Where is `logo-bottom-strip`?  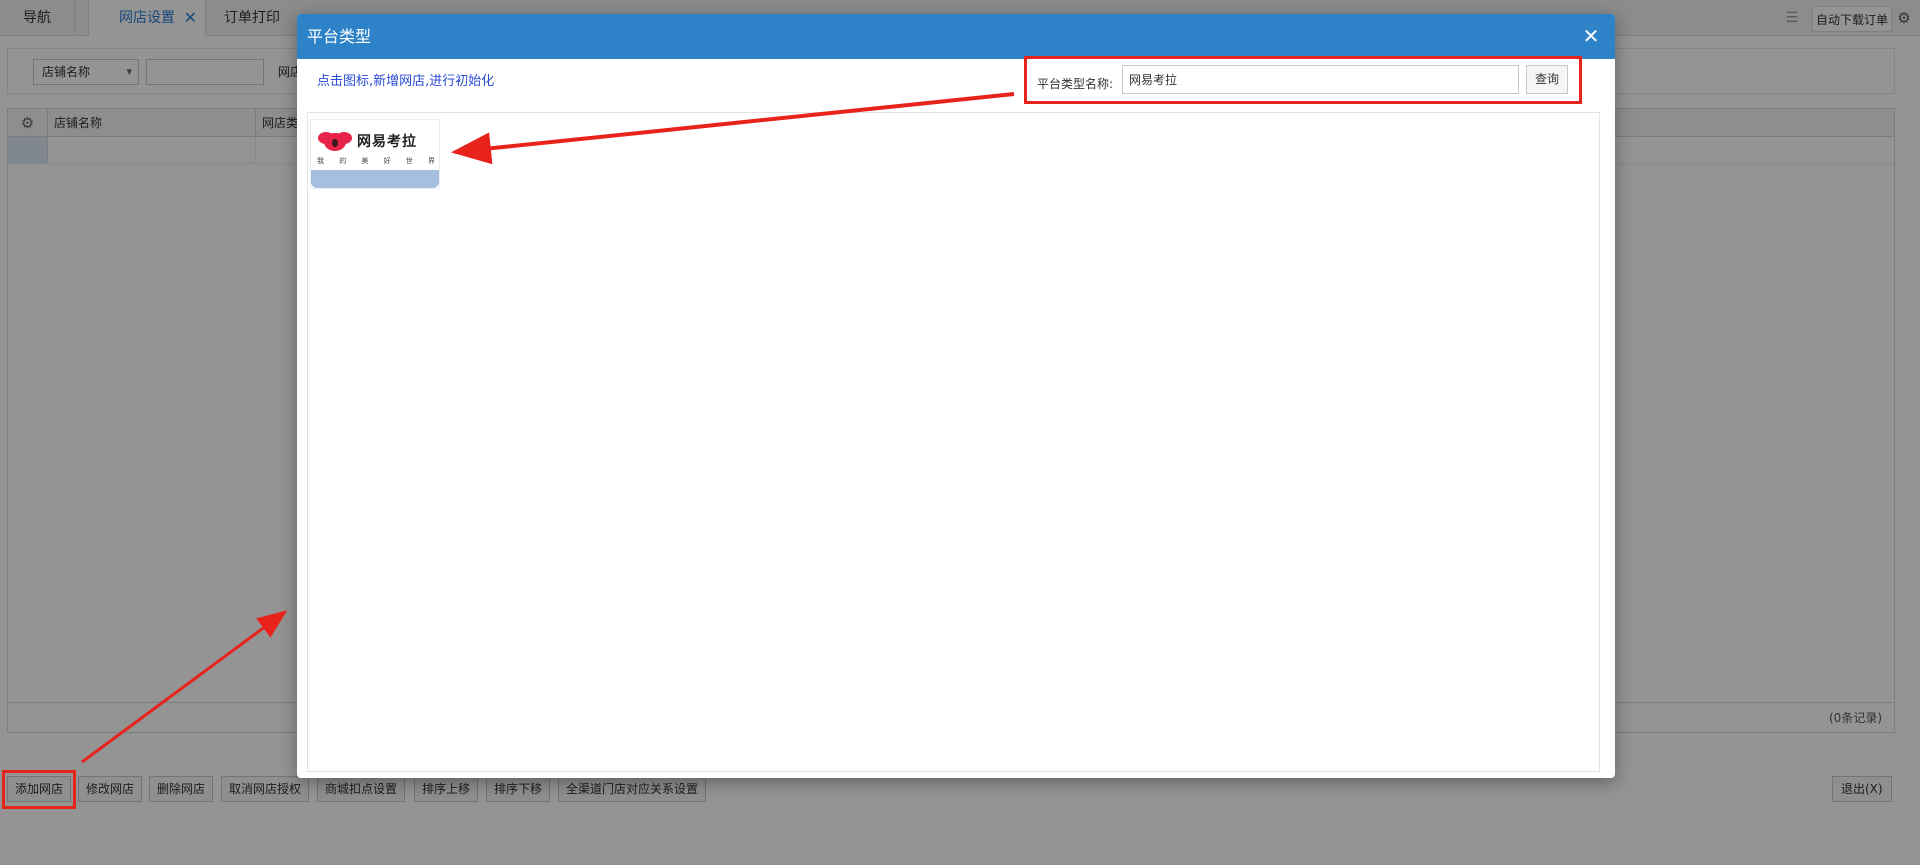 logo-bottom-strip is located at coordinates (375, 179).